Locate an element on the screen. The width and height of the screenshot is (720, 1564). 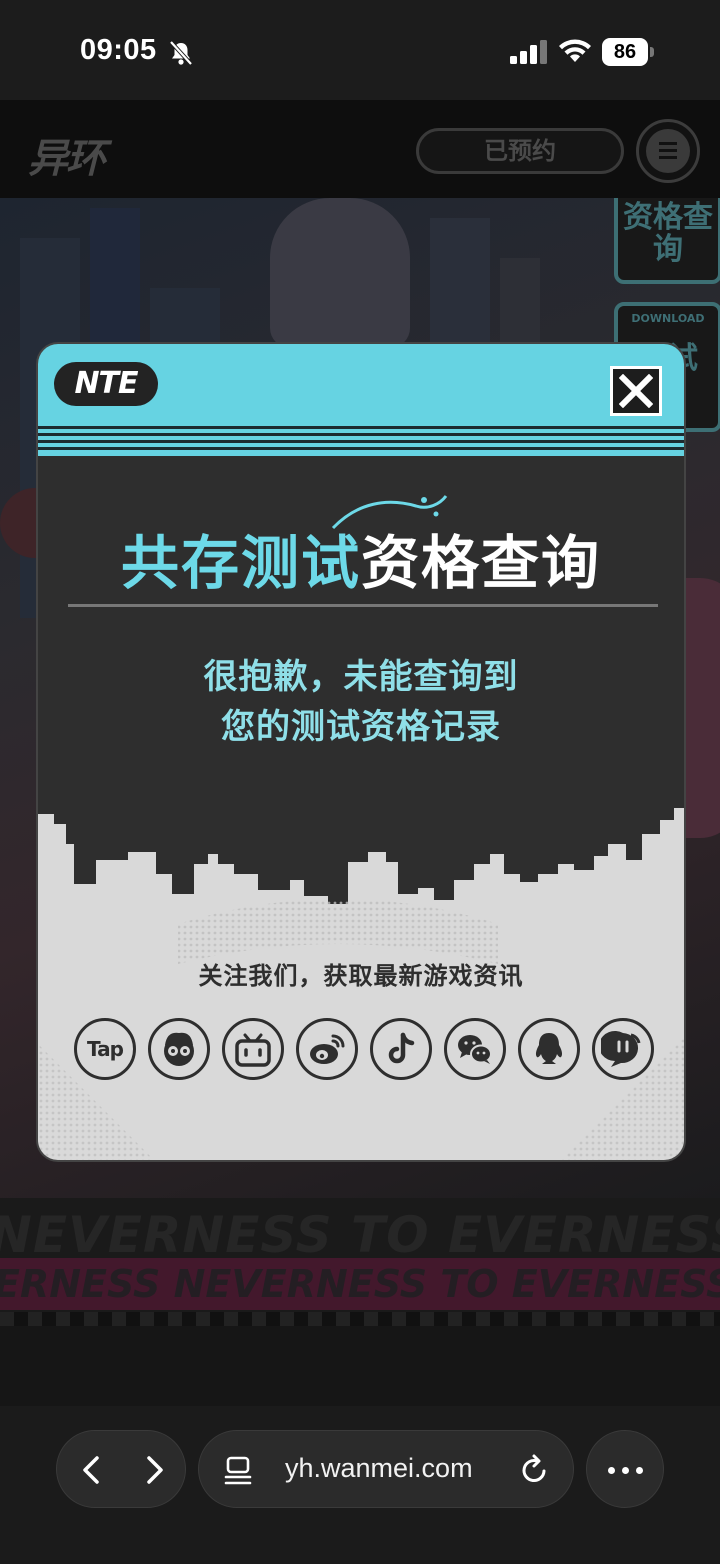
close-icon is located at coordinates (636, 391).